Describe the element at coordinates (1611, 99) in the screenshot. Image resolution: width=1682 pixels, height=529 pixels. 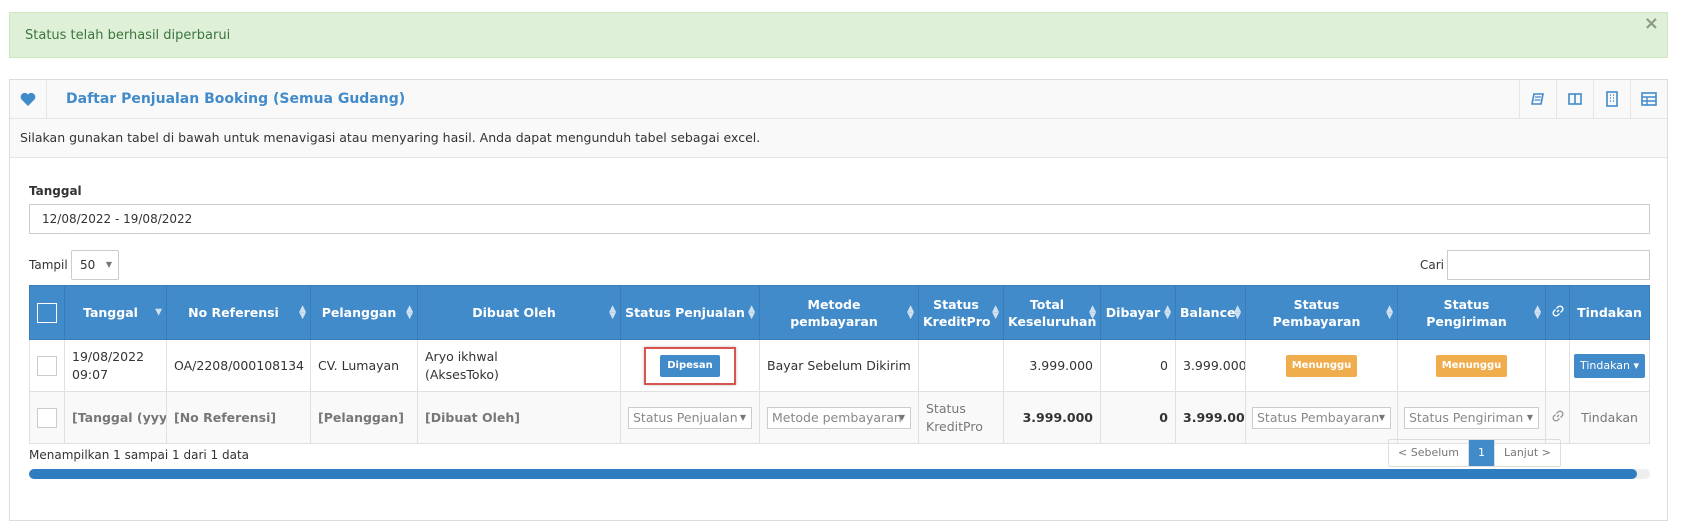
I see `building-icon` at that location.